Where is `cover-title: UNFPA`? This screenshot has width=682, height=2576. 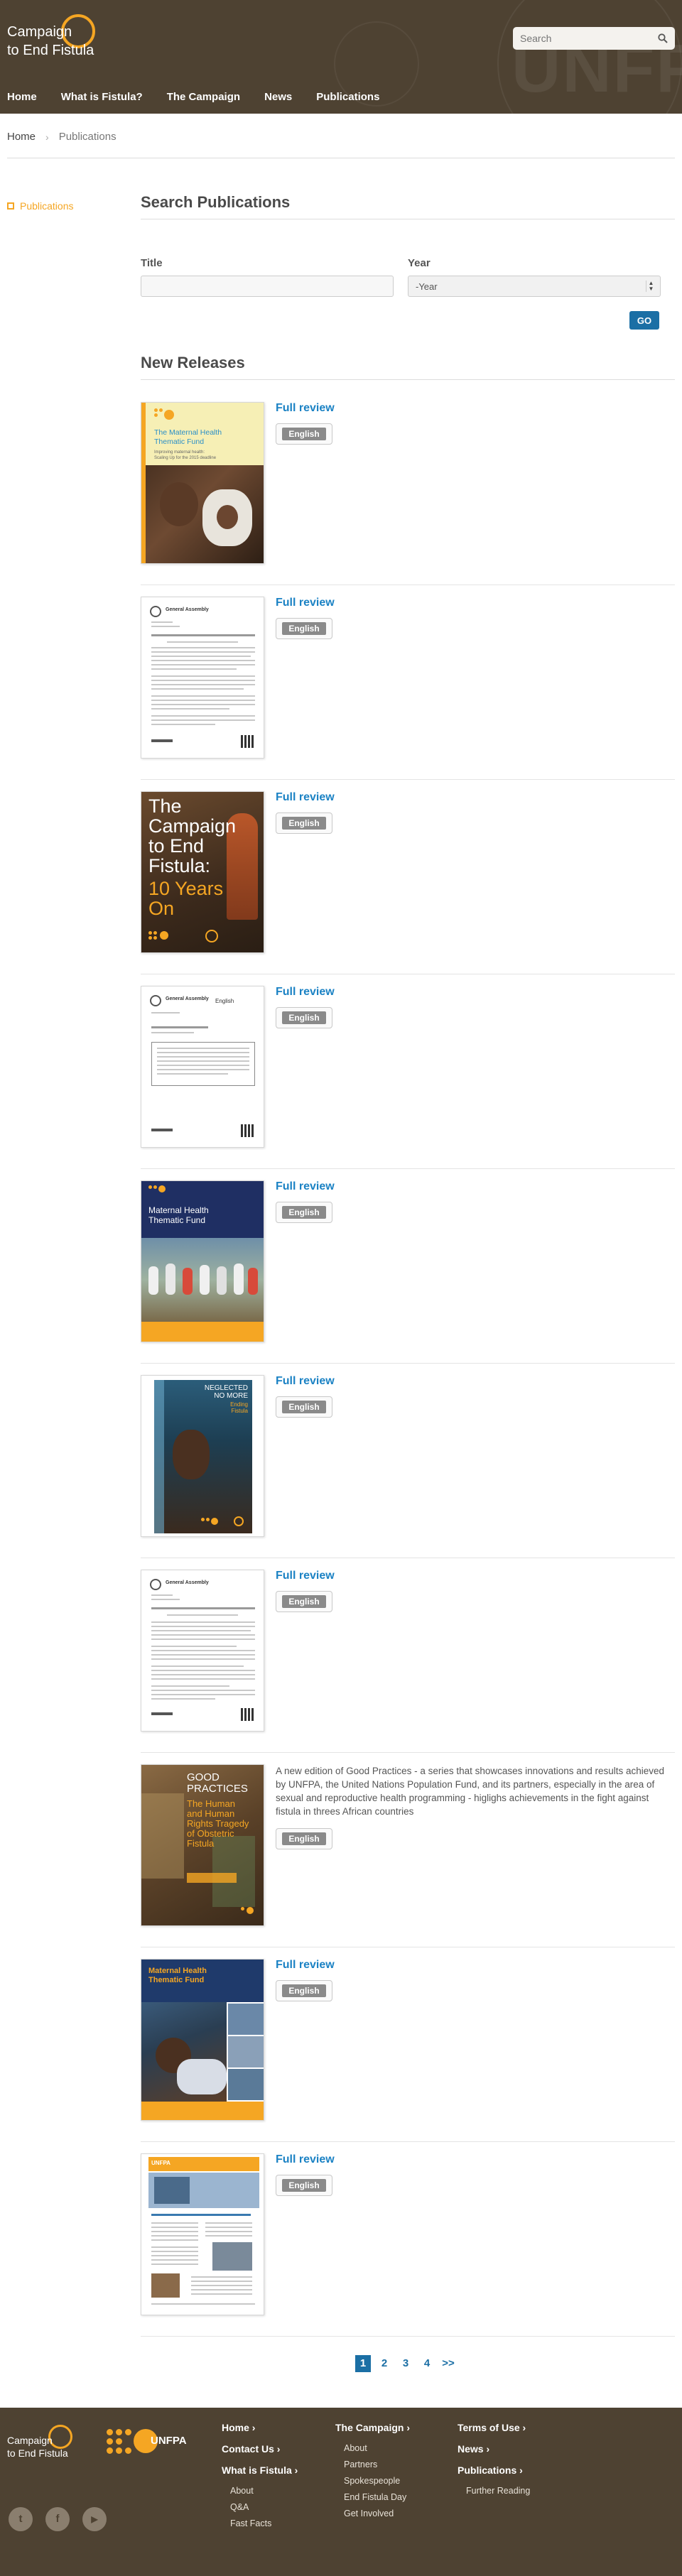 cover-title: UNFPA is located at coordinates (161, 2163).